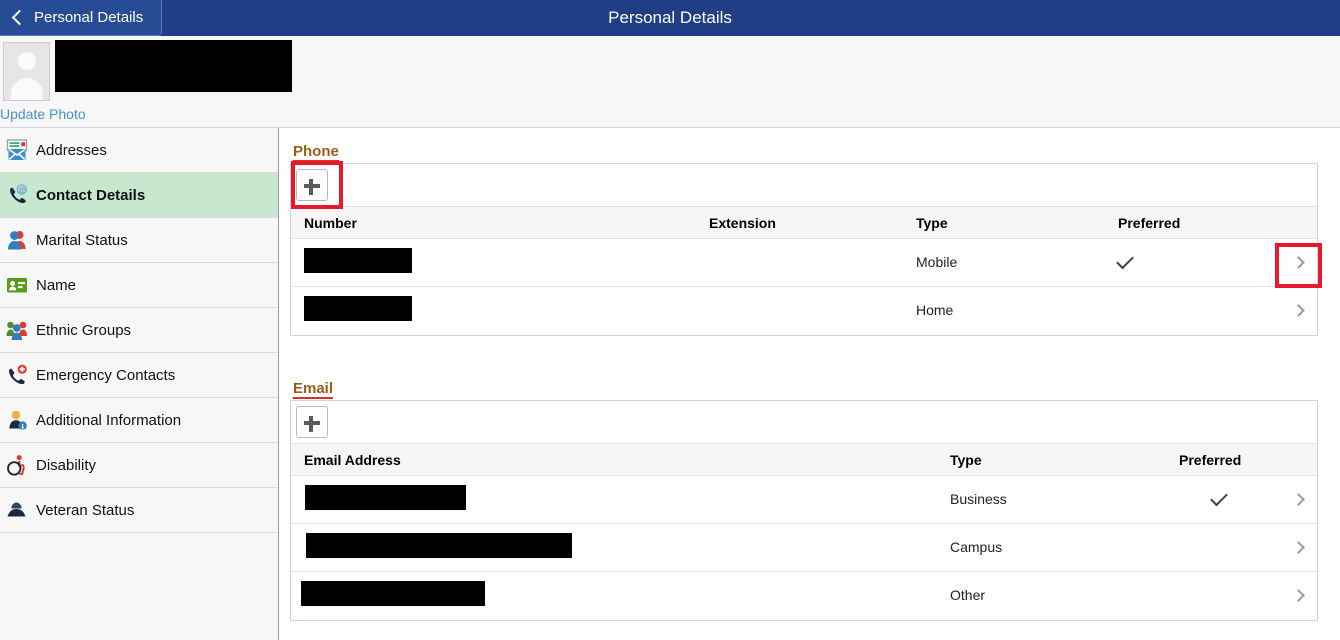  What do you see at coordinates (352, 460) in the screenshot?
I see `email-col-address: Email Address` at bounding box center [352, 460].